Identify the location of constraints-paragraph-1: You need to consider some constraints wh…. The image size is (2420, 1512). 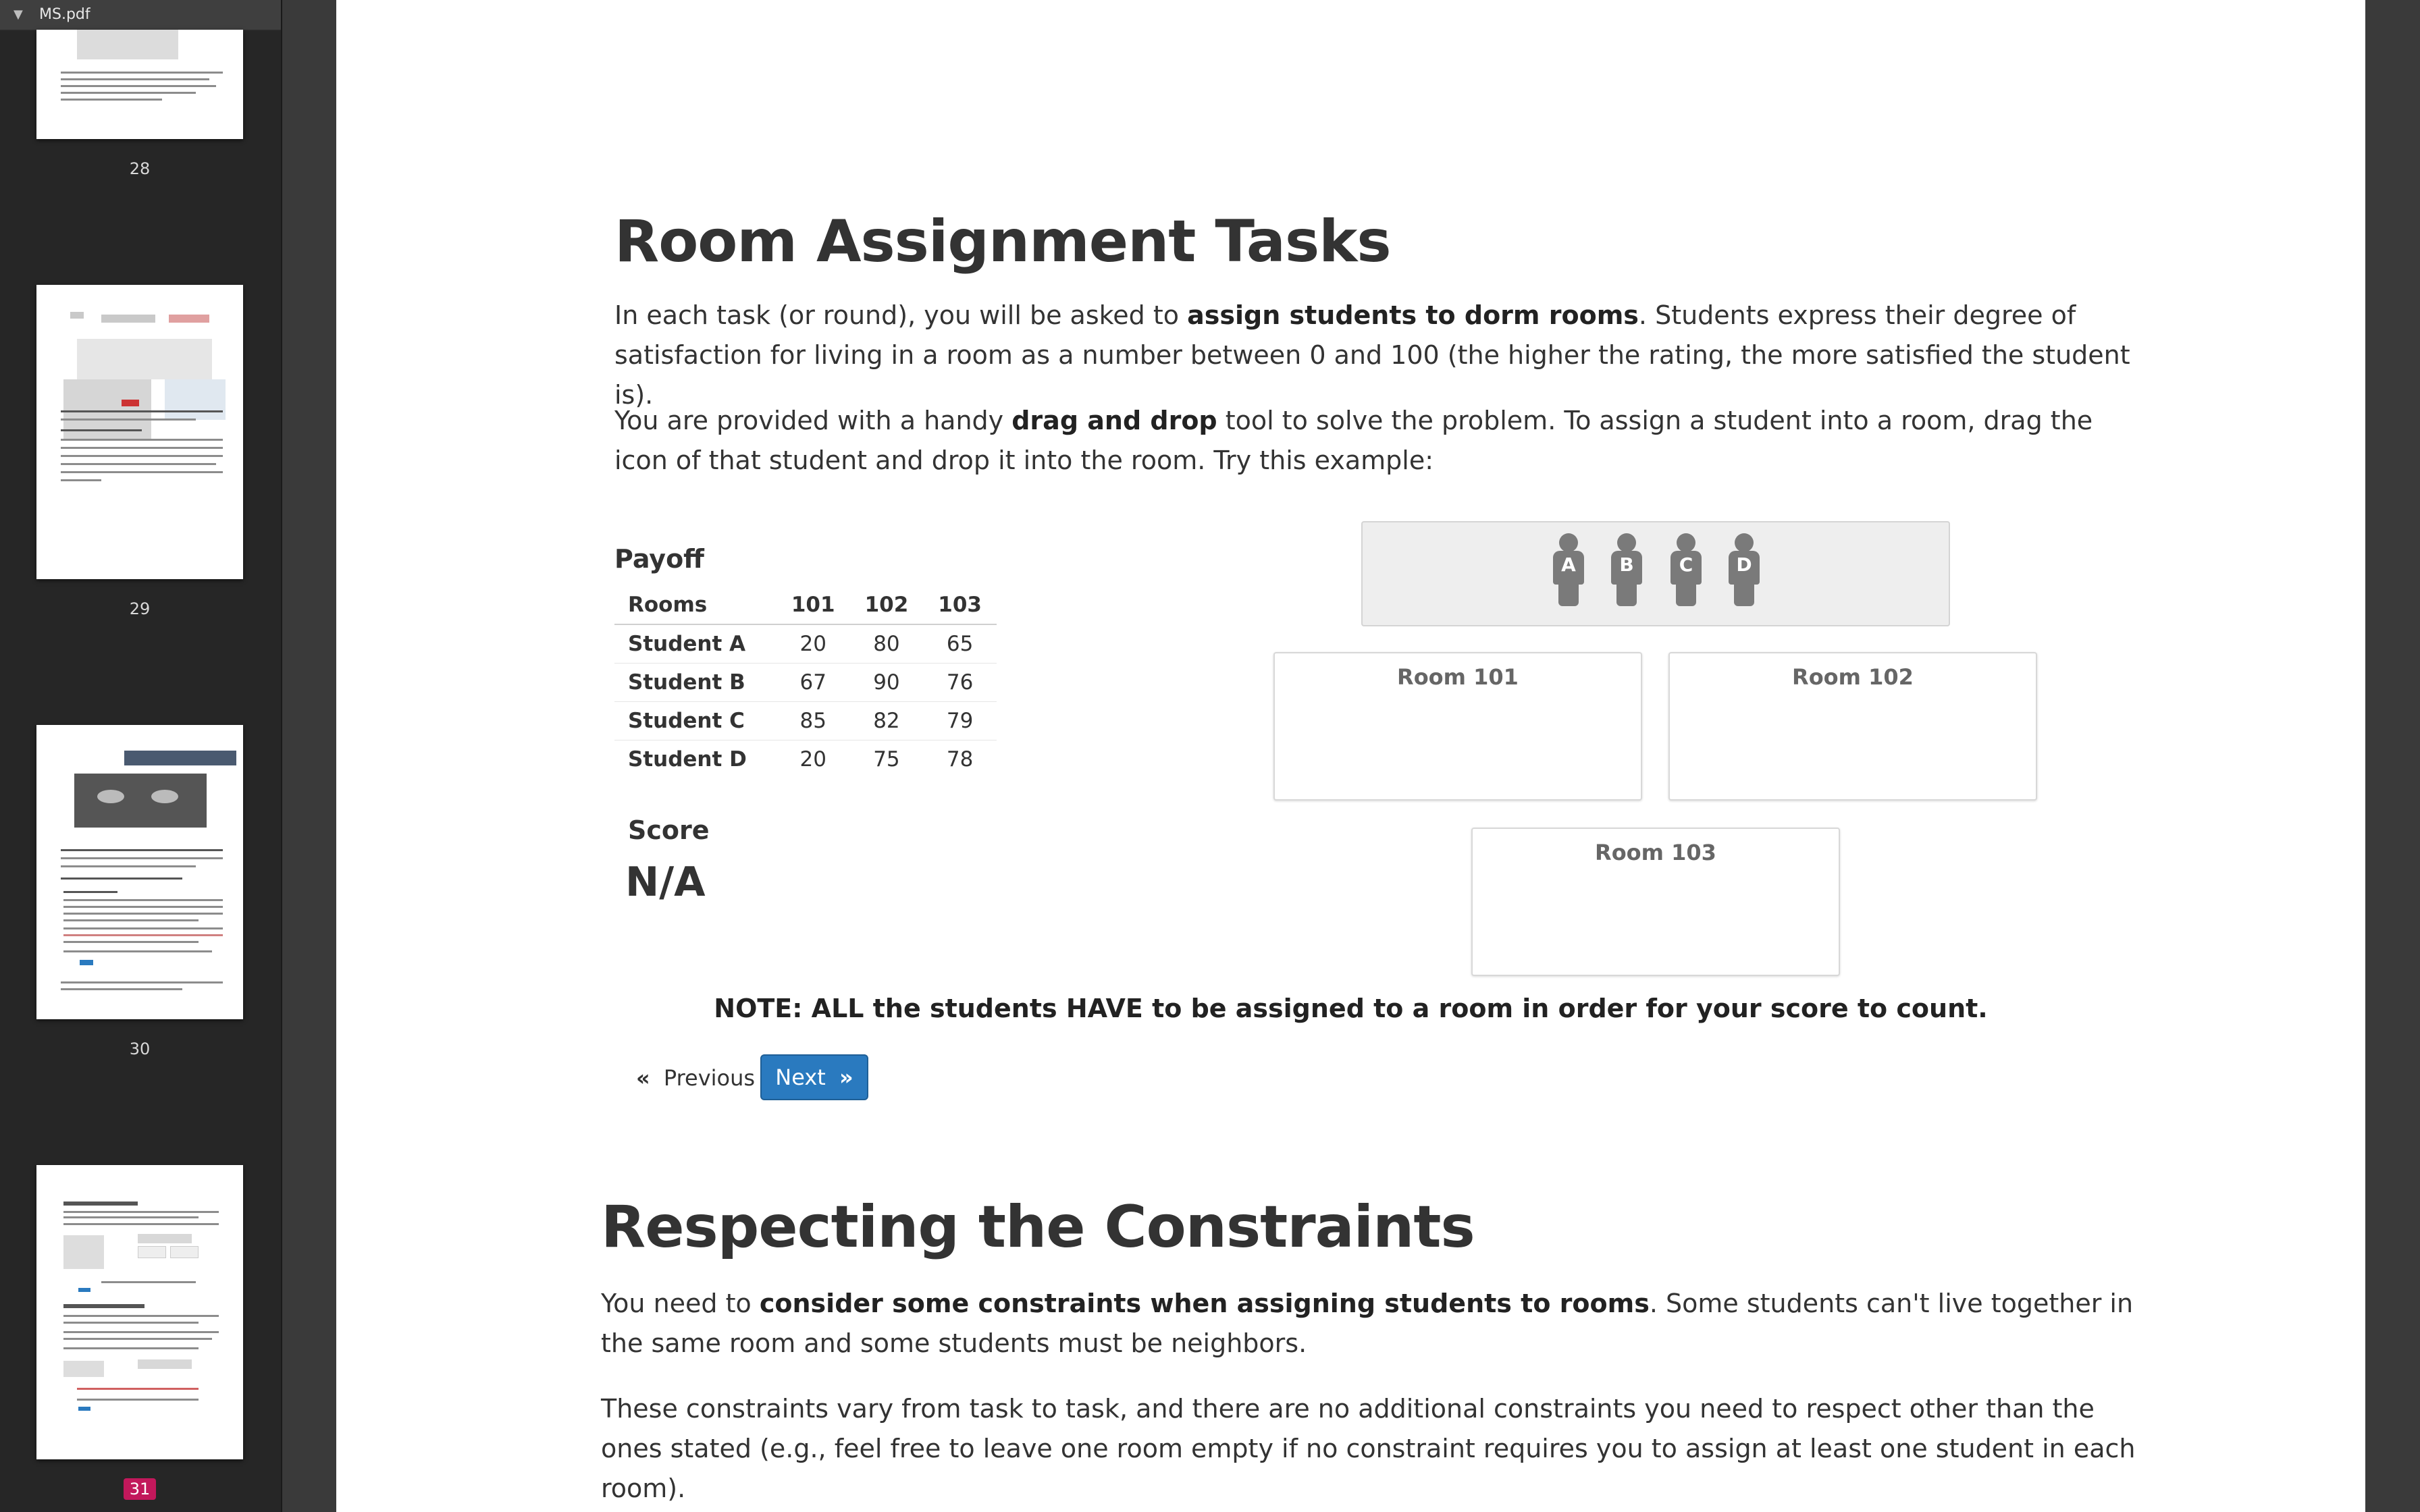
(1370, 1324).